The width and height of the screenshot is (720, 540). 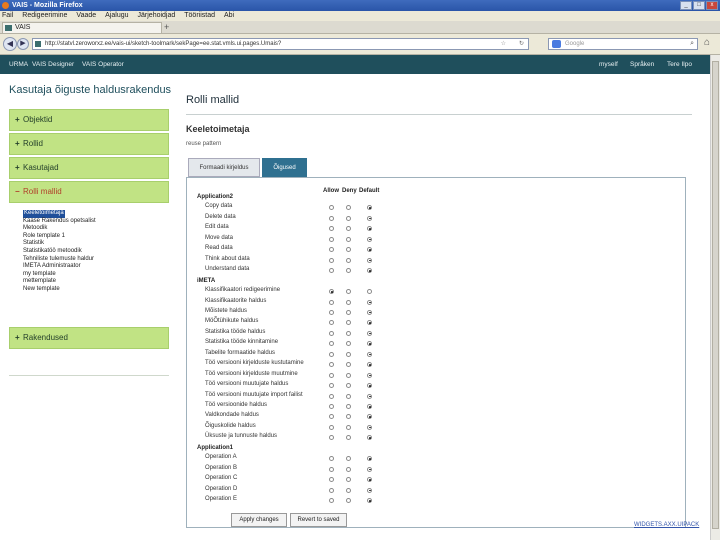 What do you see at coordinates (199, 16) in the screenshot?
I see `menu-tools: Tööriistad` at bounding box center [199, 16].